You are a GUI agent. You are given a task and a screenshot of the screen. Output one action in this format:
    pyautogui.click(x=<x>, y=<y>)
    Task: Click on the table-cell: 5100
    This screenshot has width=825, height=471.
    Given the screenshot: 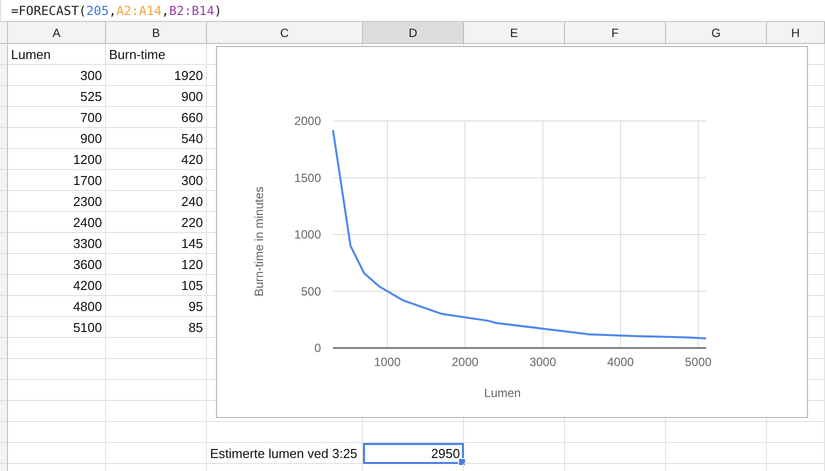 What is the action you would take?
    pyautogui.click(x=57, y=327)
    